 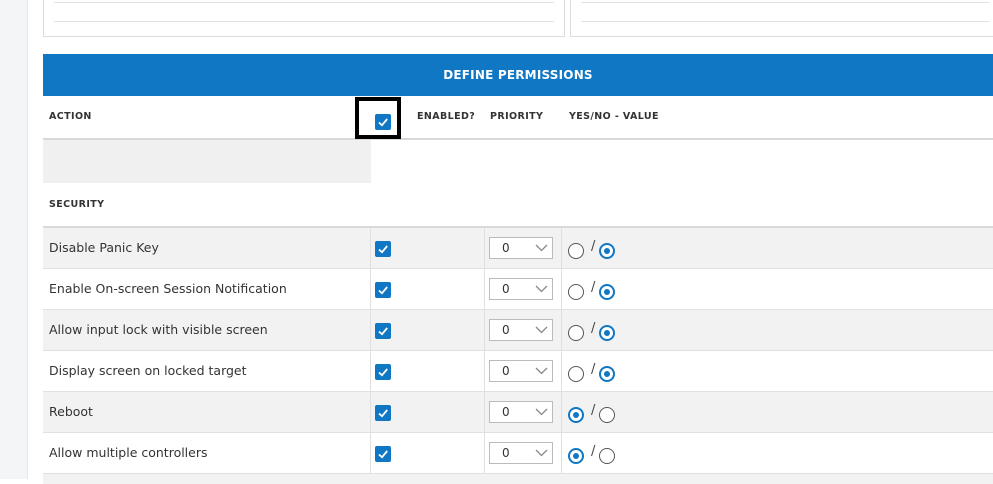 I want to click on table-row: Reboot 0 /, so click(x=518, y=412).